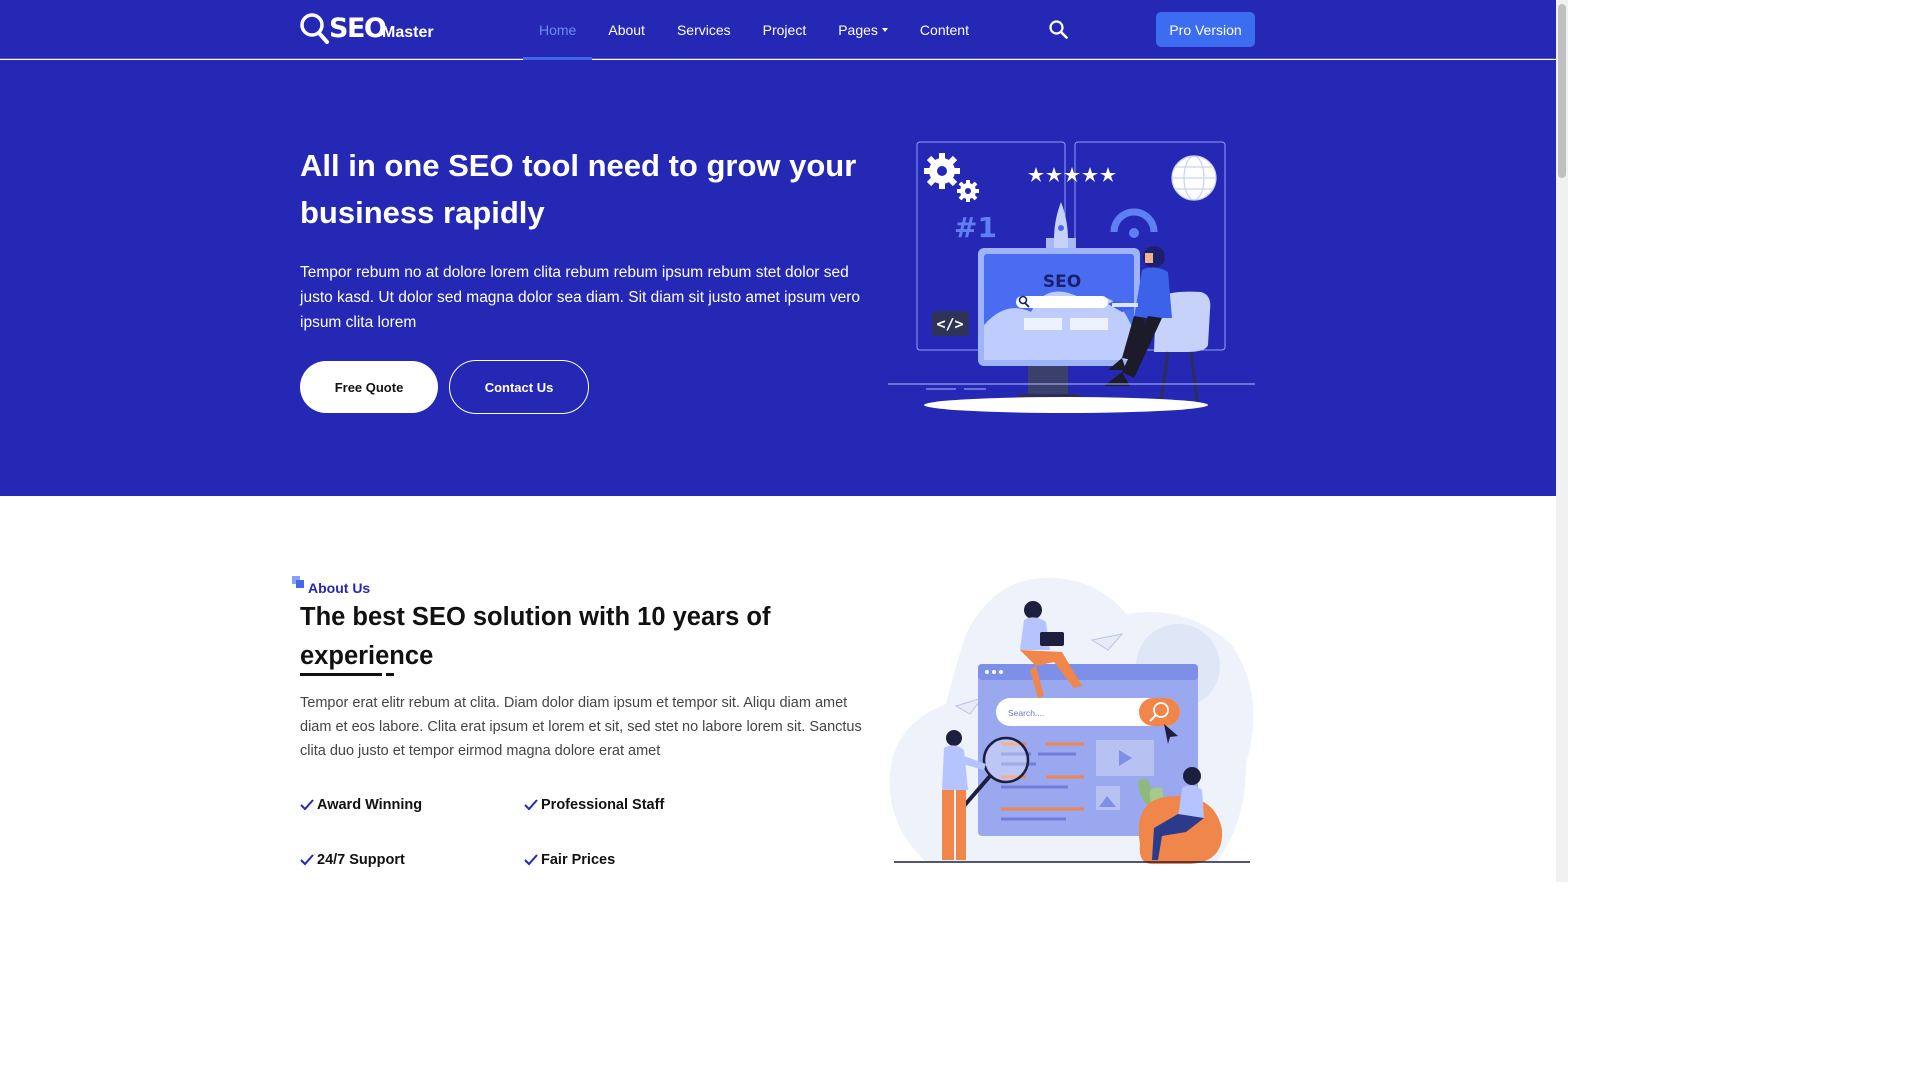 The image size is (1920, 1080). I want to click on pro-version-button: Pro Version, so click(1205, 29).